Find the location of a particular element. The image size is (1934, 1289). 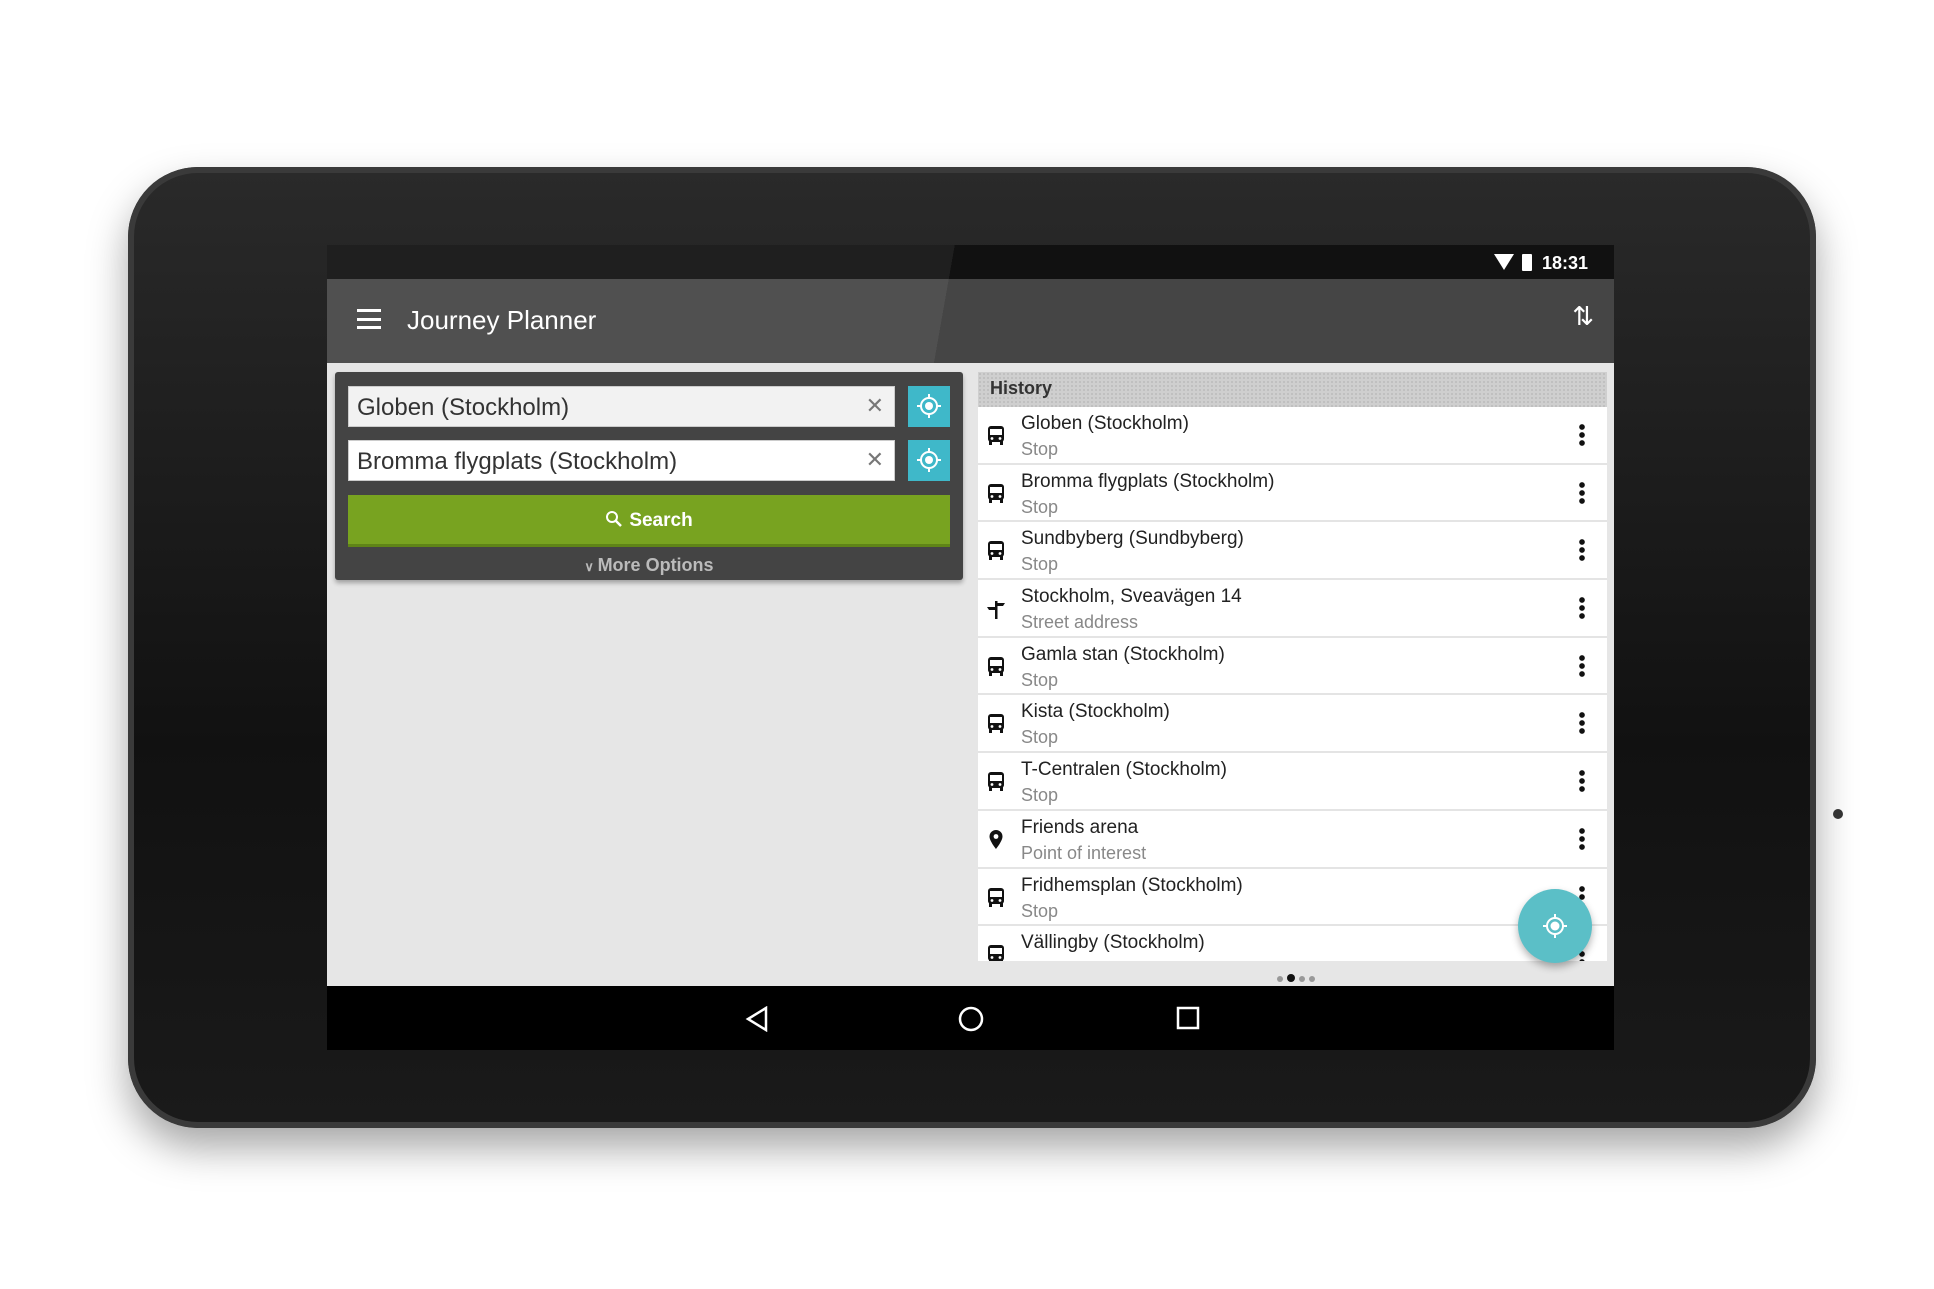

history-item: Vällingby (Stockholm) is located at coordinates (1292, 943).